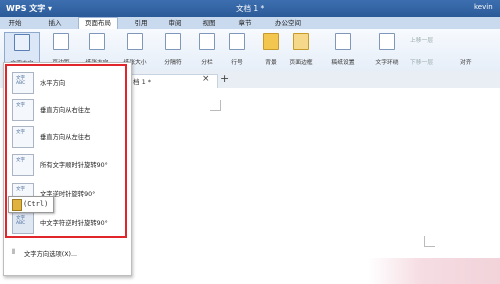 The image size is (500, 284). What do you see at coordinates (421, 61) in the screenshot?
I see `send-backward-button: 下移一层` at bounding box center [421, 61].